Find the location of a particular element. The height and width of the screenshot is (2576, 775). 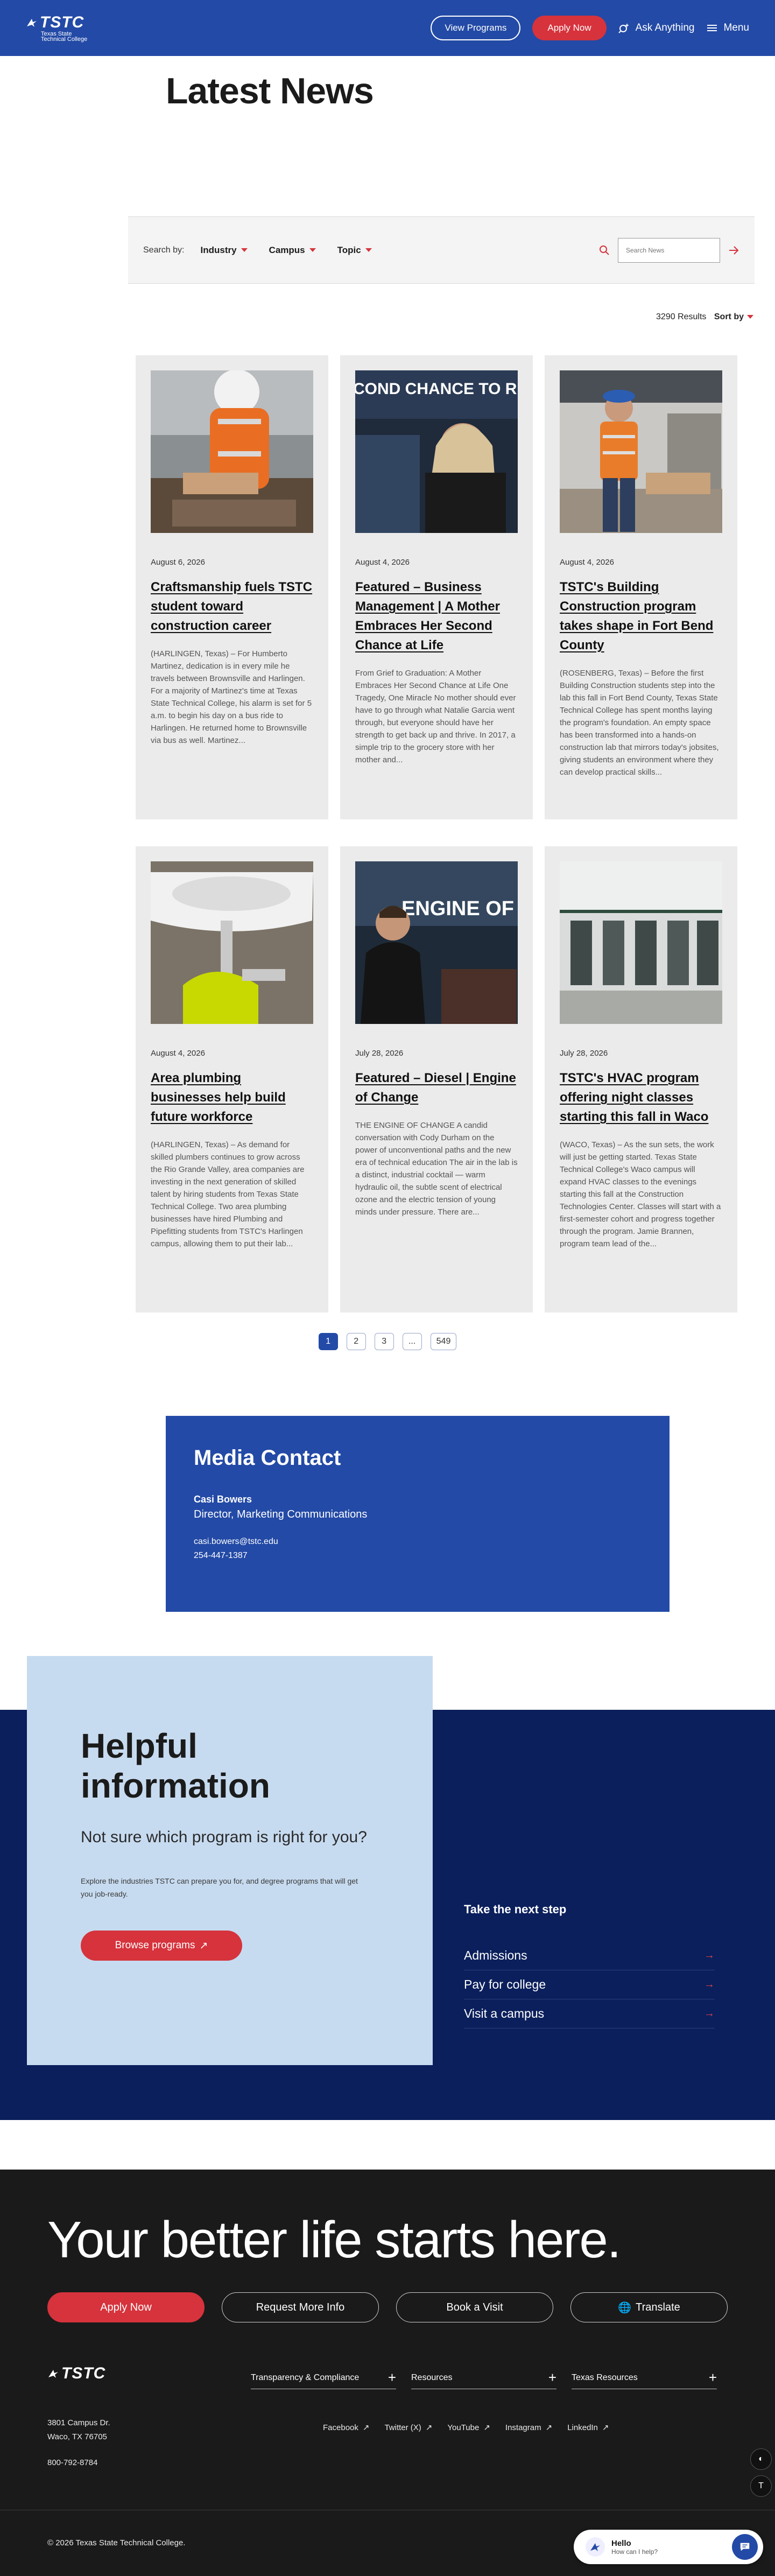

social-youtube-link: YouTube ↗ is located at coordinates (468, 2427).